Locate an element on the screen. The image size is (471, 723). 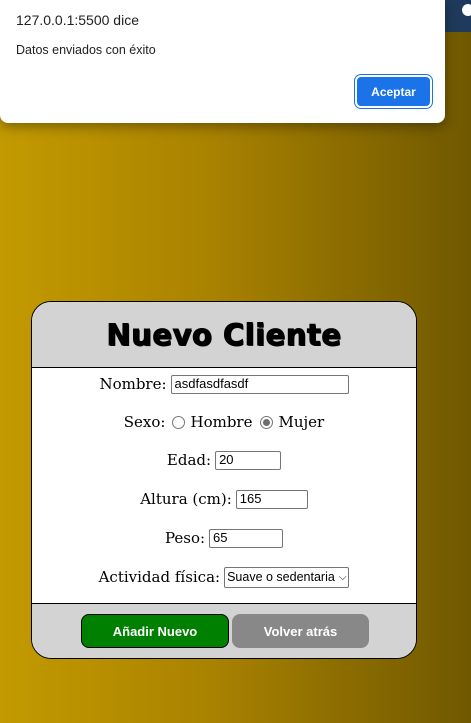
actividad-label: Actividad física: is located at coordinates (159, 577).